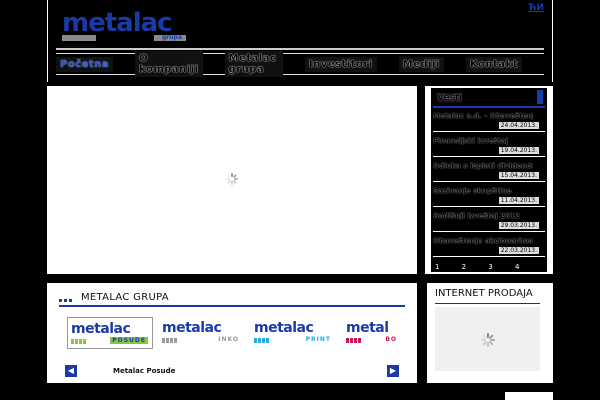  I want to click on metalac-logo: metalac grupa, so click(124, 27).